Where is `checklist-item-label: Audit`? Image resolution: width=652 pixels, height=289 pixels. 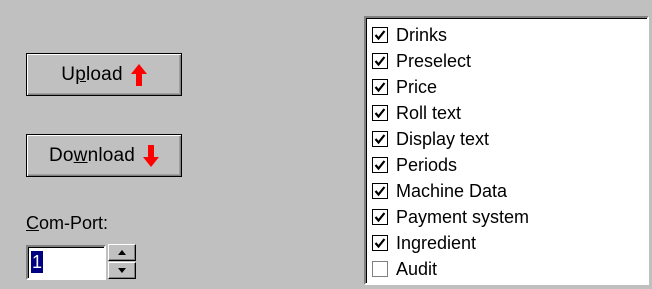 checklist-item-label: Audit is located at coordinates (417, 268).